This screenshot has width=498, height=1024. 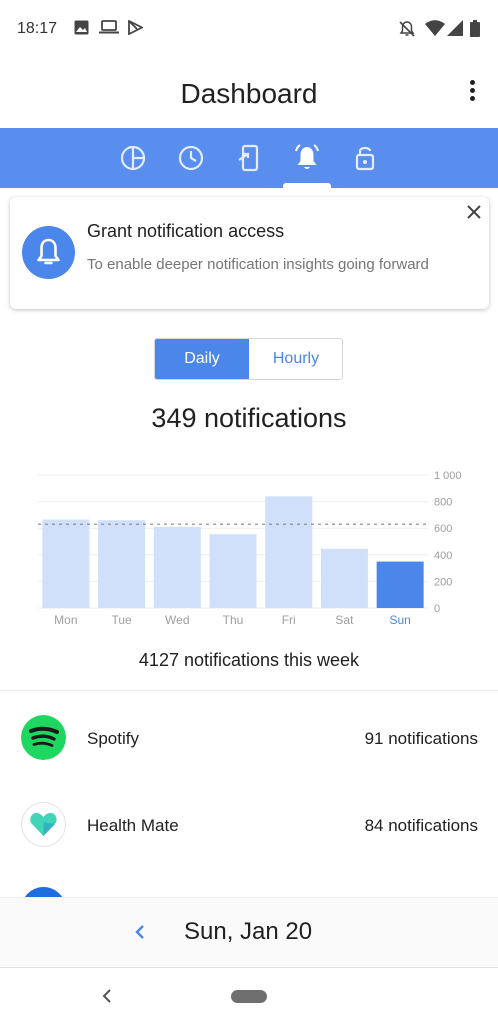 I want to click on tab-overview, so click(x=133, y=158).